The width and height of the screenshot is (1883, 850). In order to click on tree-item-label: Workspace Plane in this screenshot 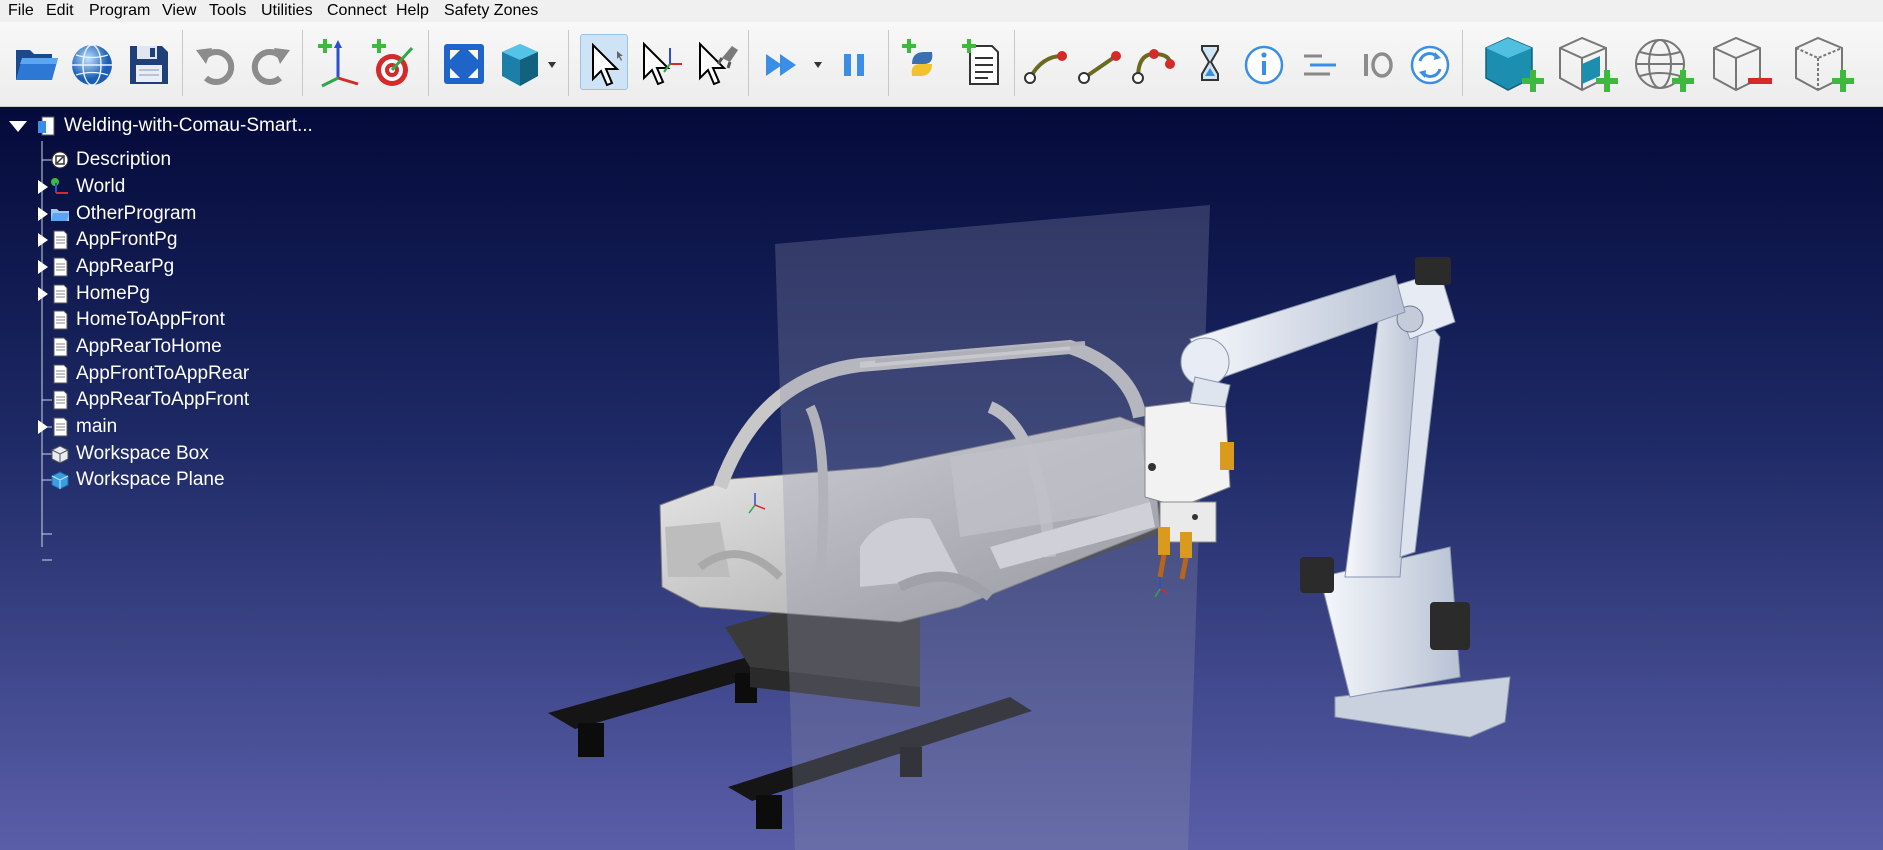, I will do `click(150, 479)`.